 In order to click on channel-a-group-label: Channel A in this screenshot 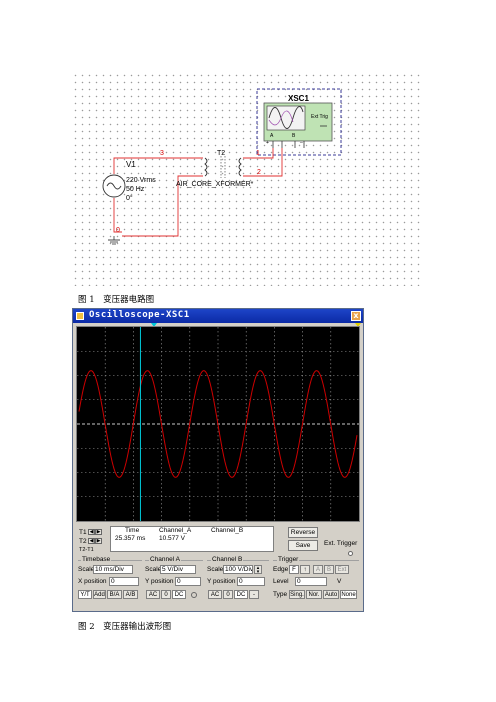, I will do `click(165, 560)`.